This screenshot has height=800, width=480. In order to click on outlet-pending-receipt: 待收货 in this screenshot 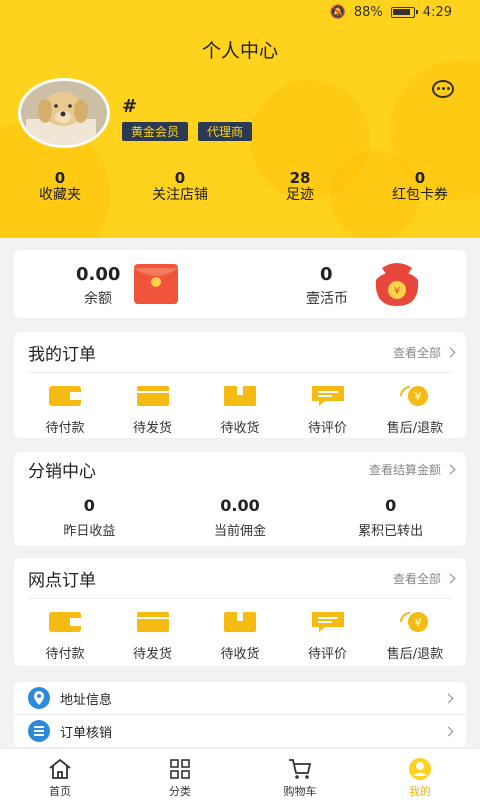, I will do `click(240, 636)`.